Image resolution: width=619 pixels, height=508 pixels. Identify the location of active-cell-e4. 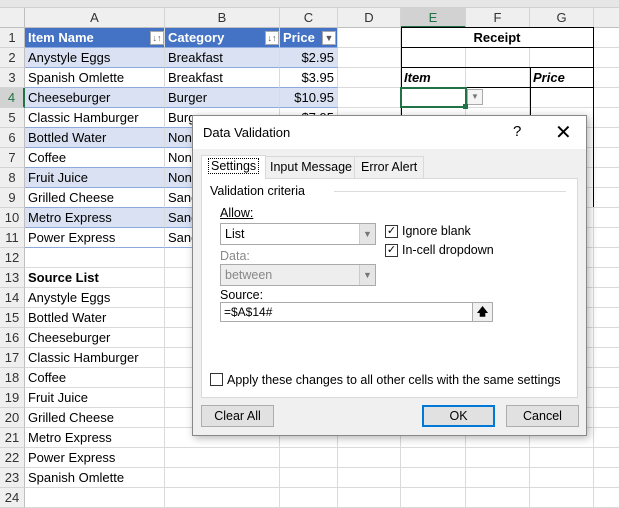
(433, 97).